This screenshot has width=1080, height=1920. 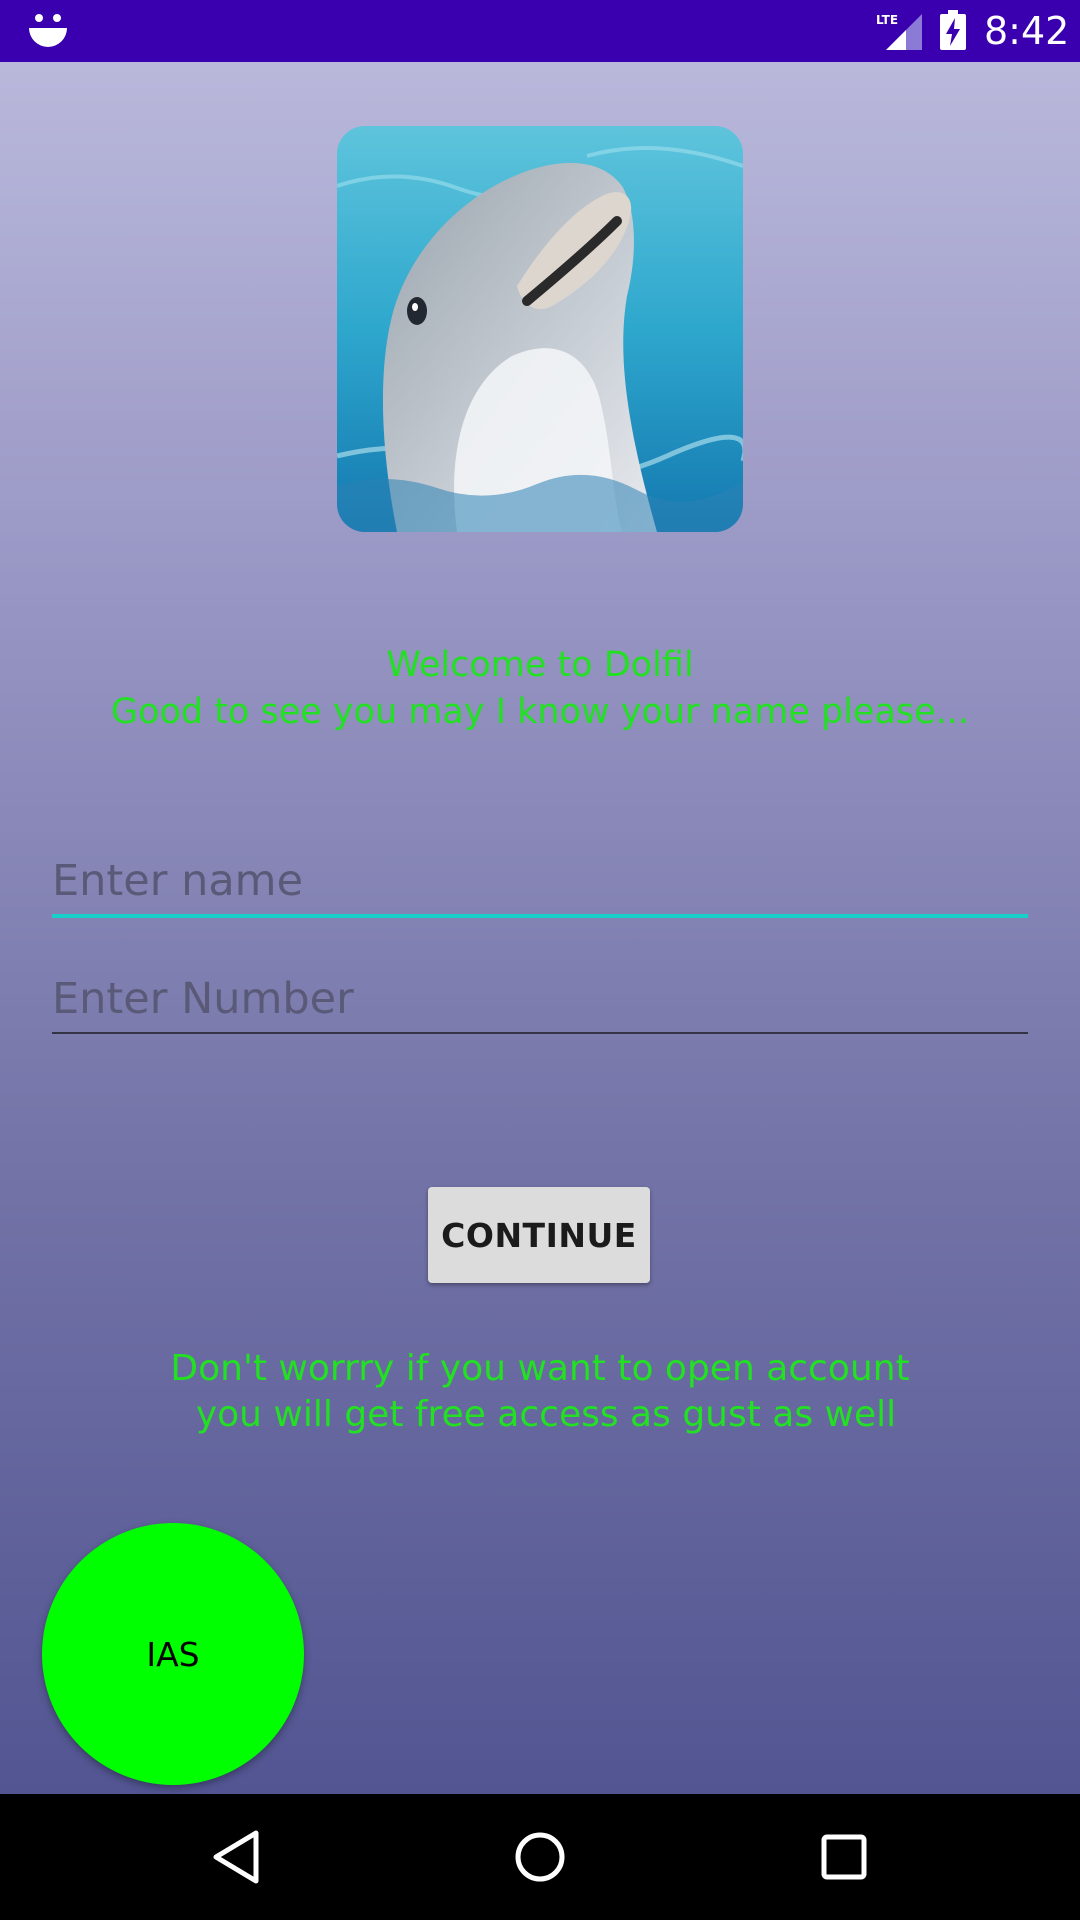 What do you see at coordinates (540, 665) in the screenshot?
I see `welcome-title: Welcome to Dolfil` at bounding box center [540, 665].